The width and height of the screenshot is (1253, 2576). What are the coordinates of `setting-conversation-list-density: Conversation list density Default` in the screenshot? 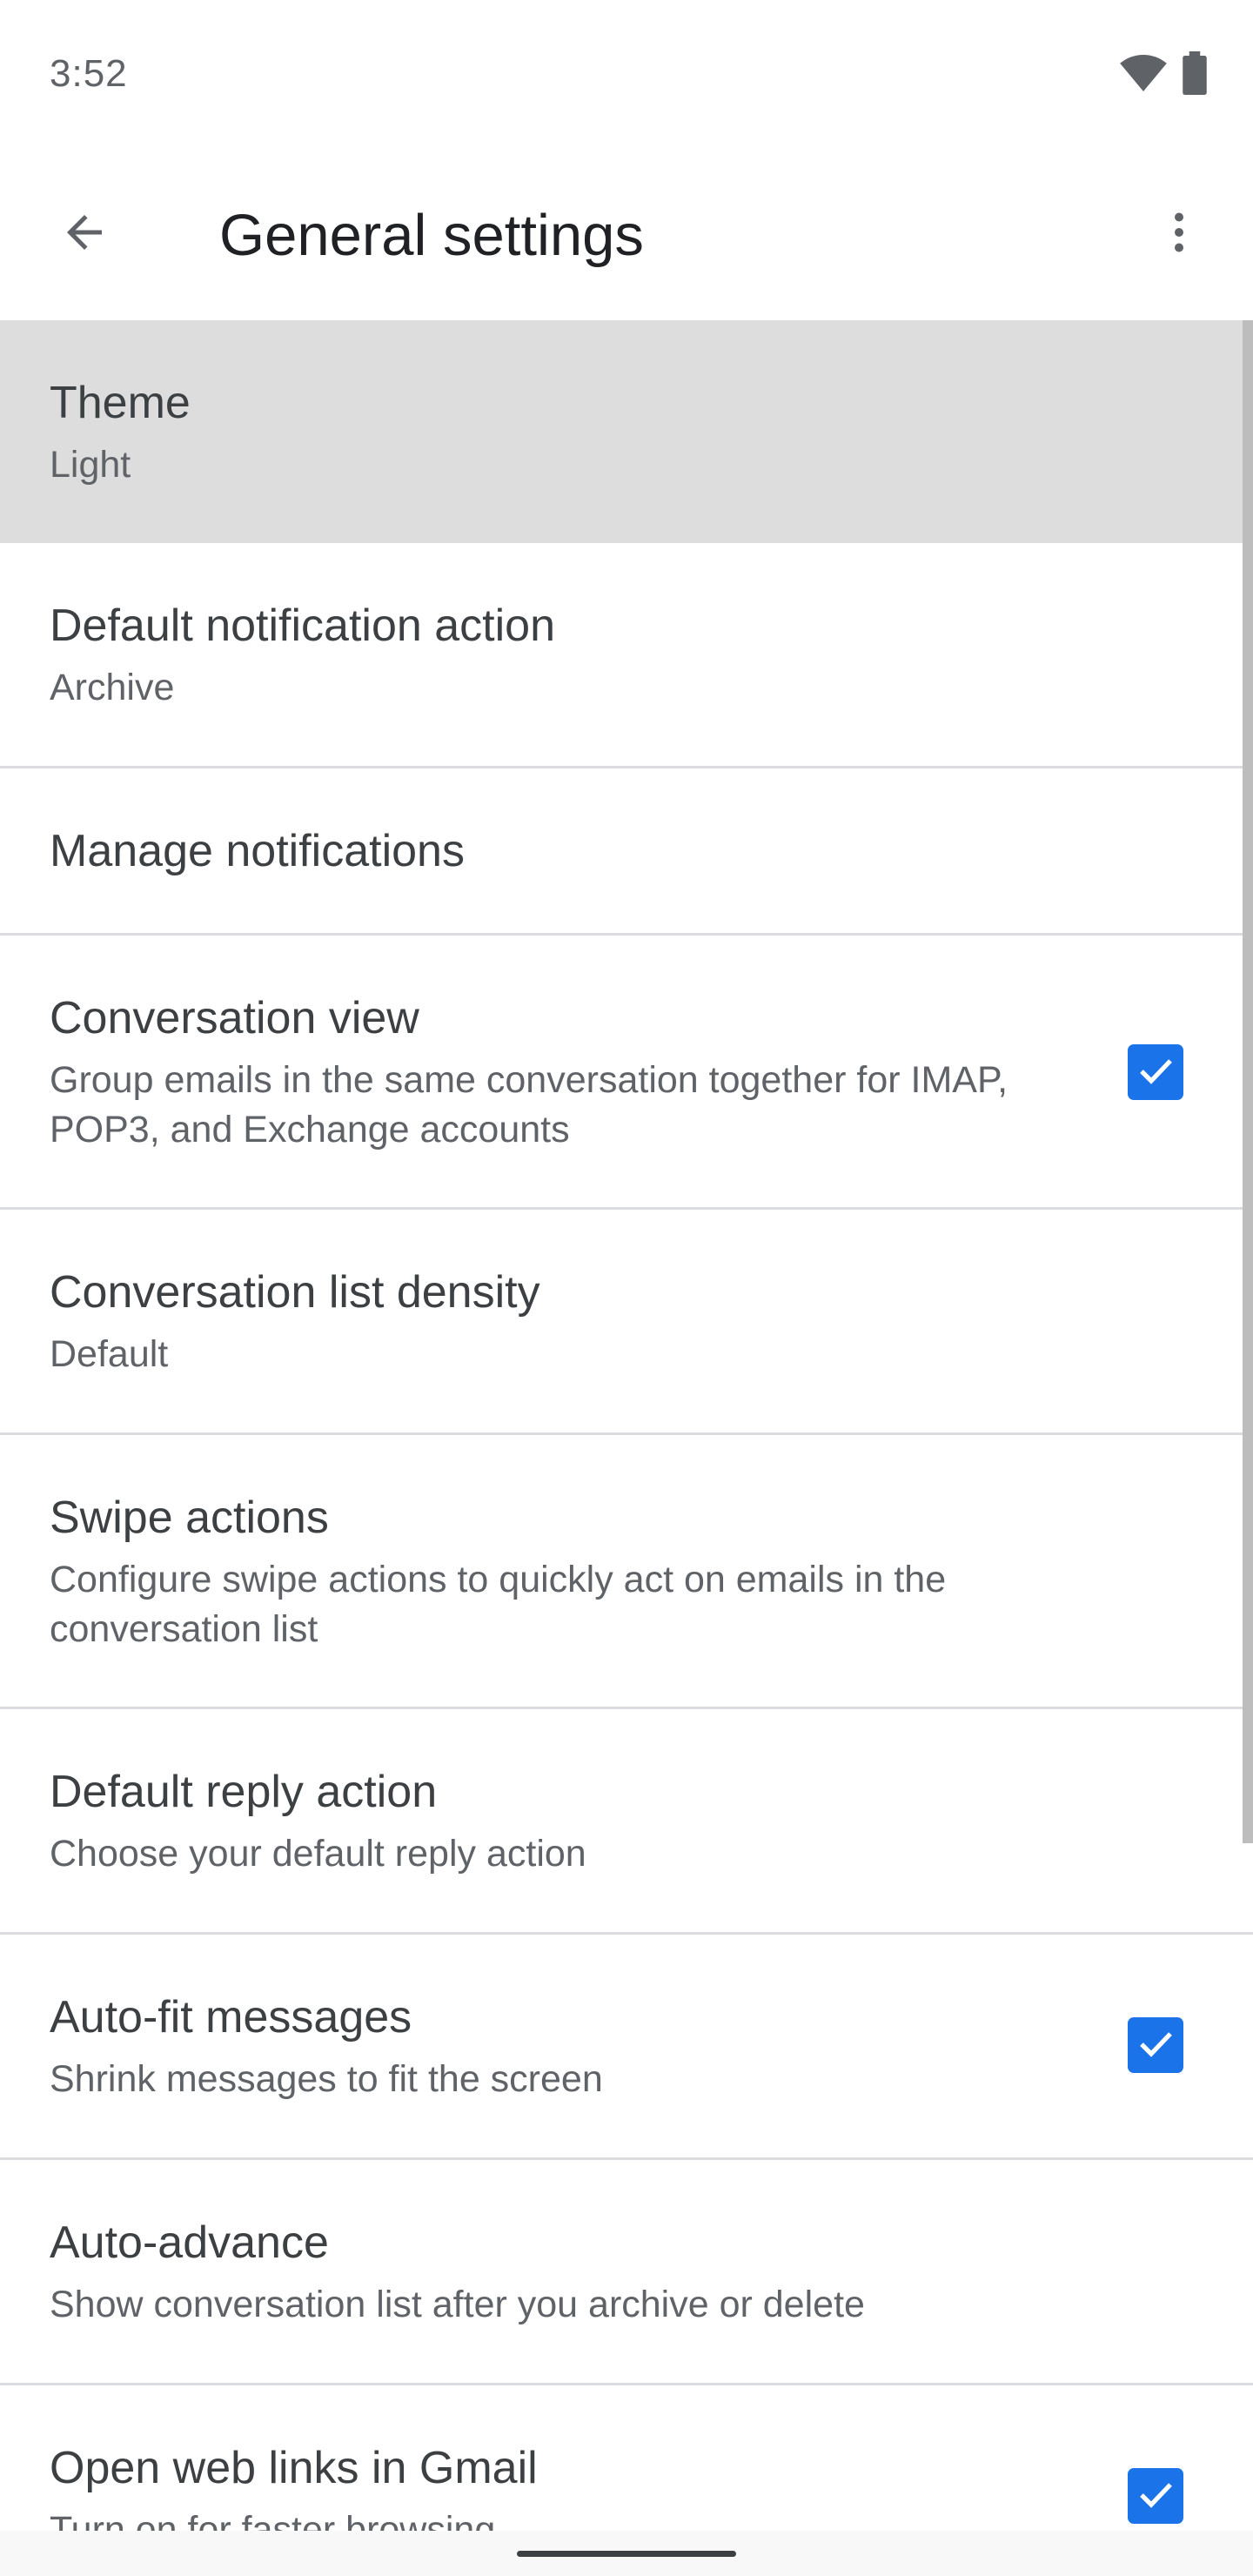 It's located at (626, 1322).